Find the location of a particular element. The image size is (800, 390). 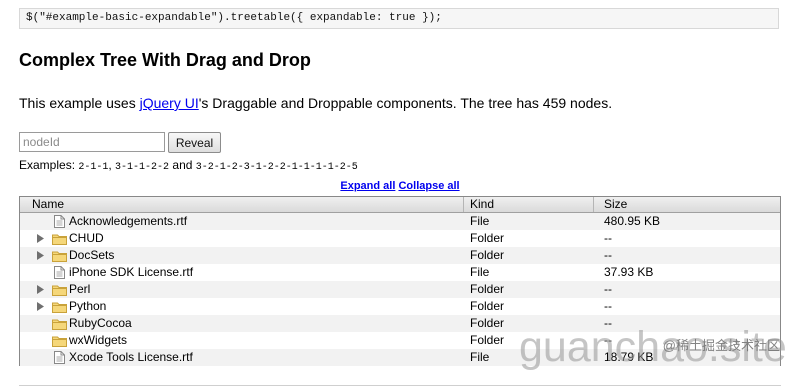

page-title: Complex Tree With Drag and Drop is located at coordinates (165, 60).